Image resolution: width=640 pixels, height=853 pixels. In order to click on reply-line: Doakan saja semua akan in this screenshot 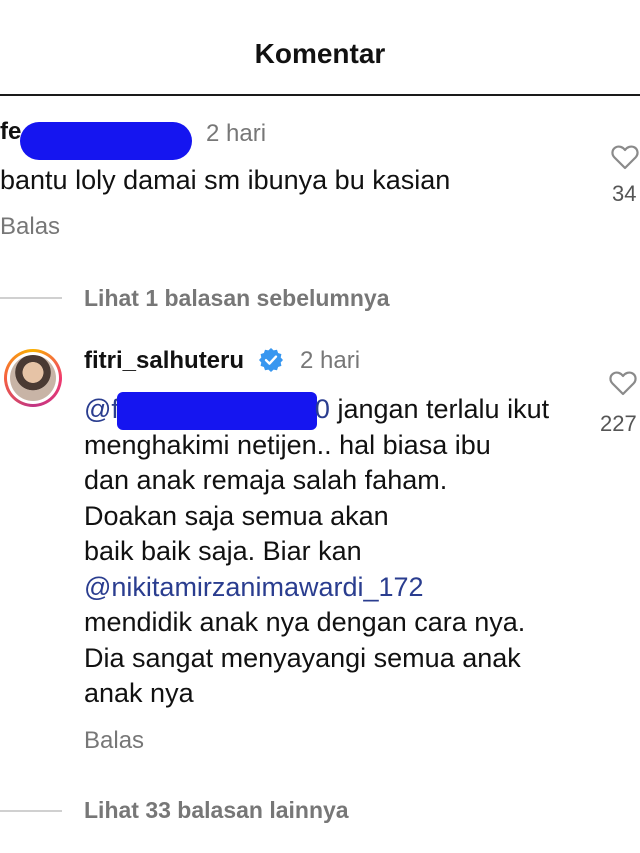, I will do `click(236, 515)`.